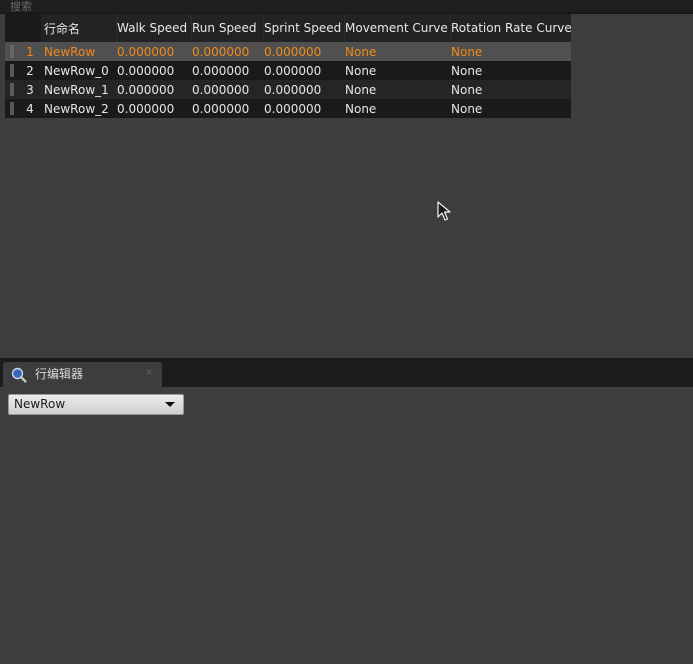 The height and width of the screenshot is (664, 693). I want to click on row-index: 2, so click(30, 70).